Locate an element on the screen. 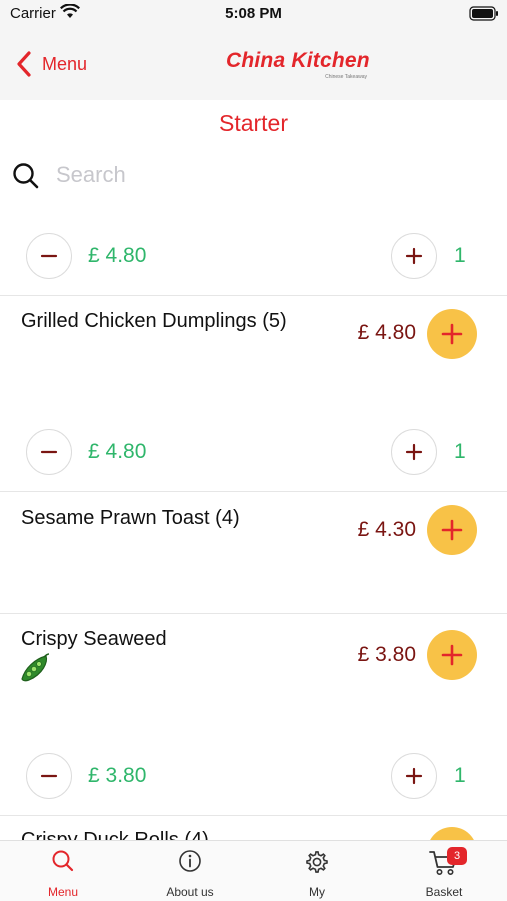 This screenshot has height=901, width=507. basket-count-badge: 3 is located at coordinates (457, 856).